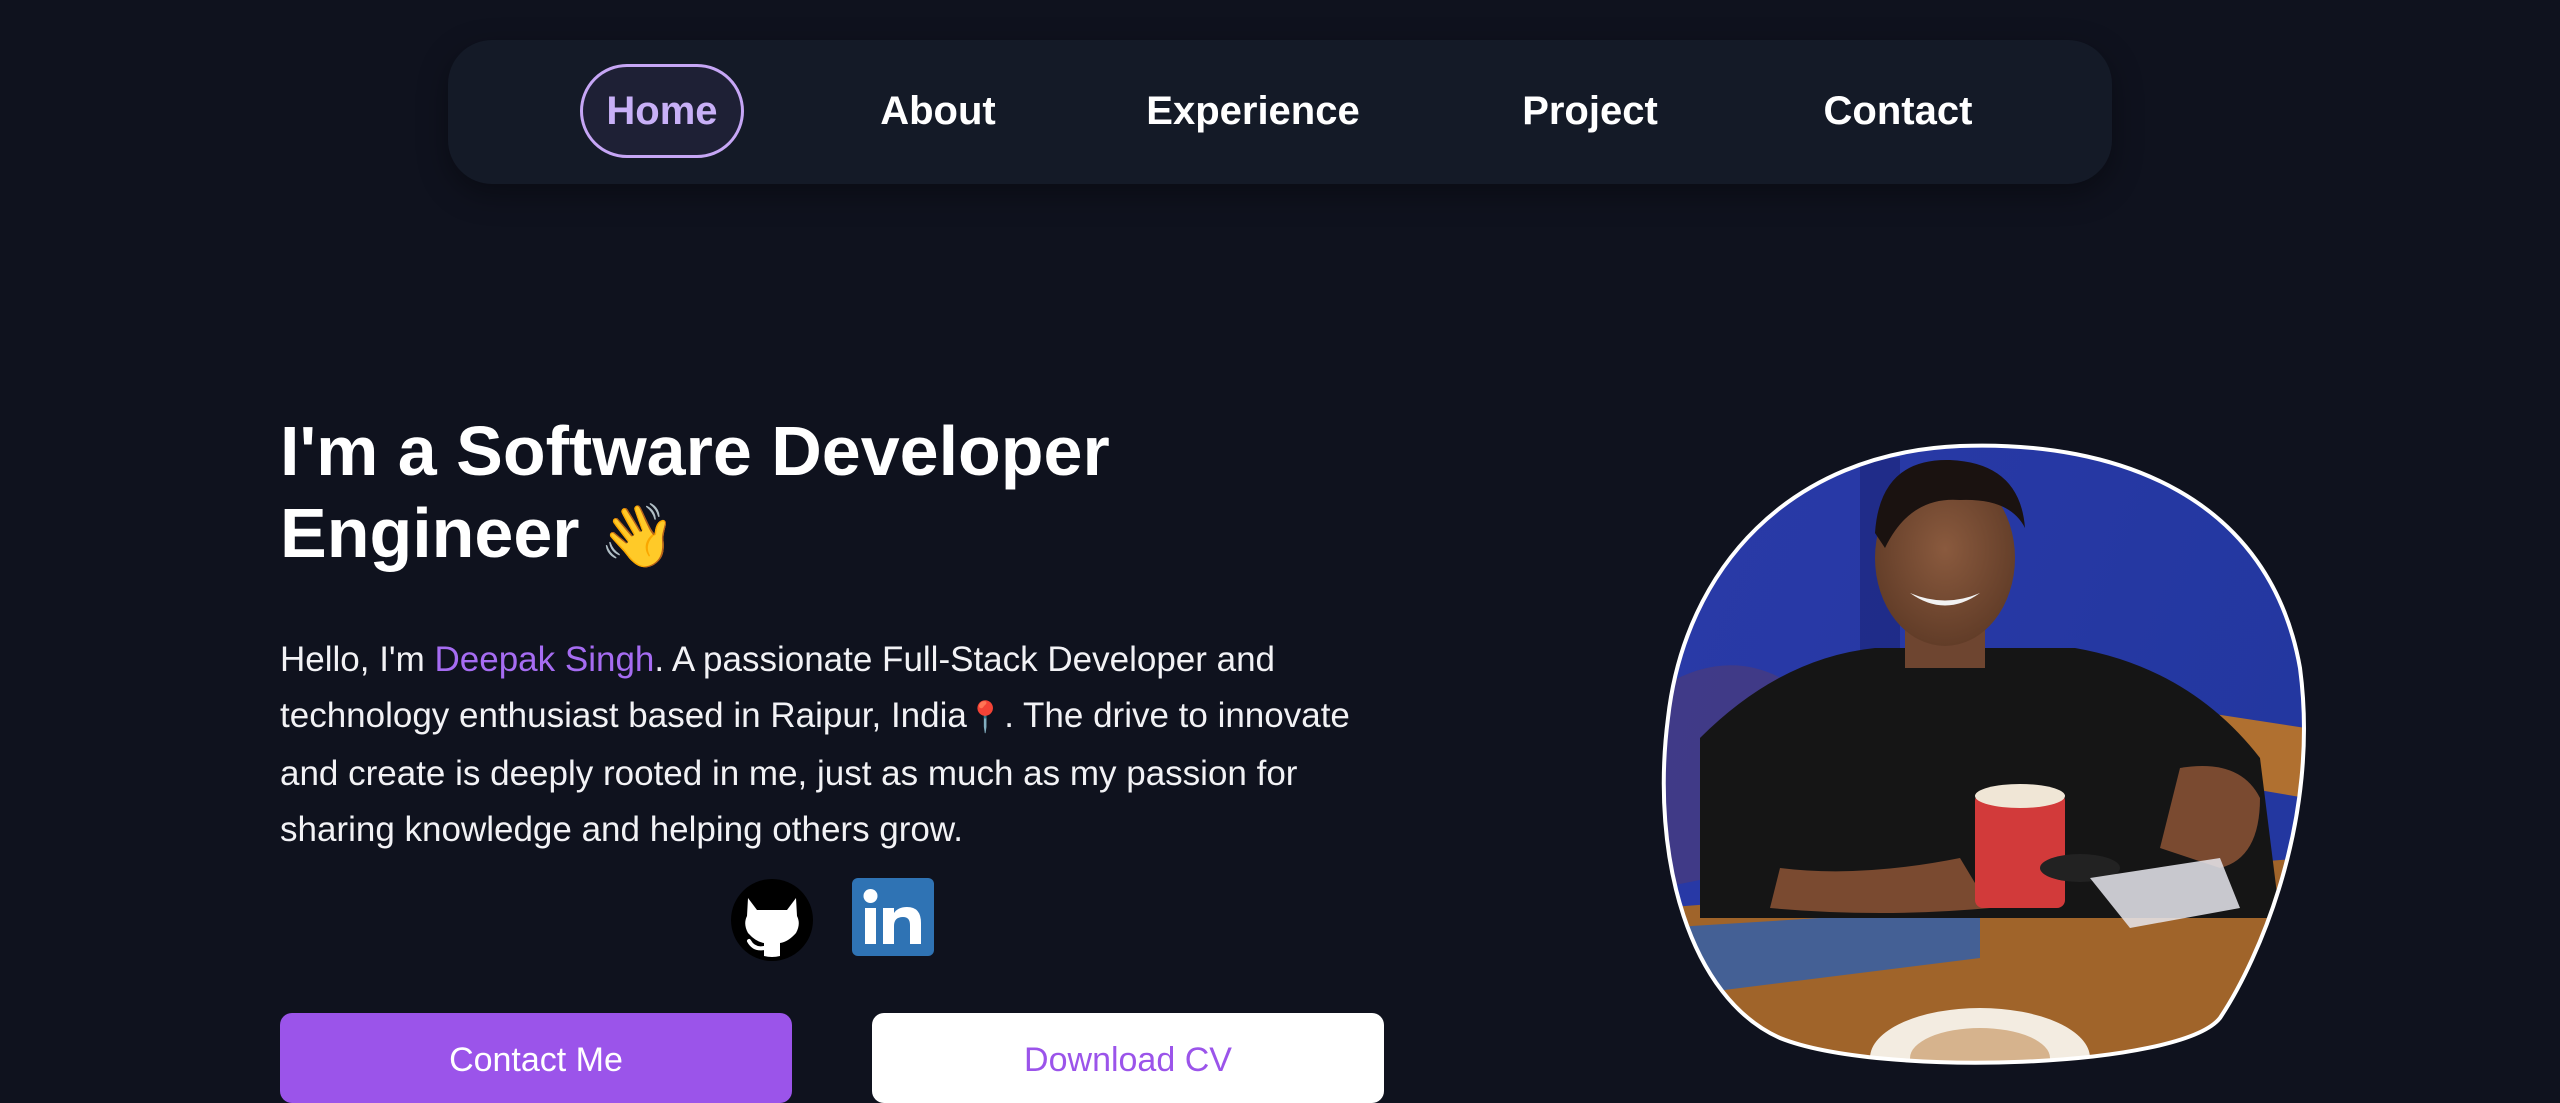 This screenshot has height=1103, width=2560. I want to click on location-pin-icon: 📍, so click(985, 717).